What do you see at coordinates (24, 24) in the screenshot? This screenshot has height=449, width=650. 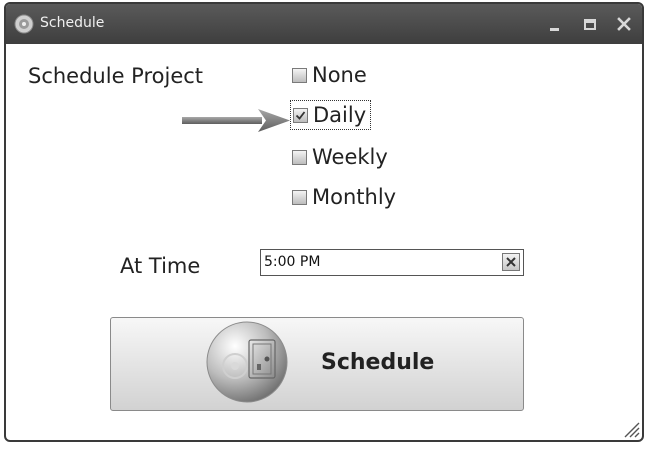 I see `disc-icon` at bounding box center [24, 24].